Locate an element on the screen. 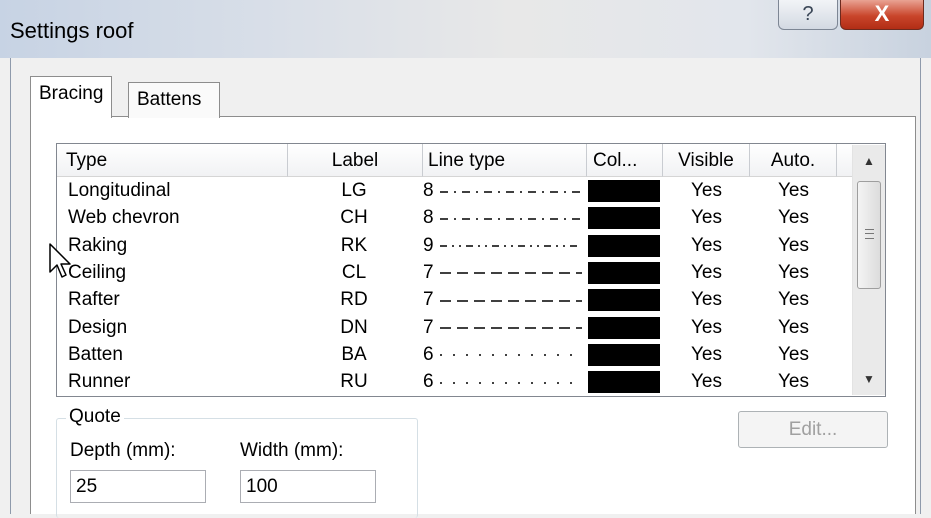 The width and height of the screenshot is (931, 518). close-button: X is located at coordinates (882, 15).